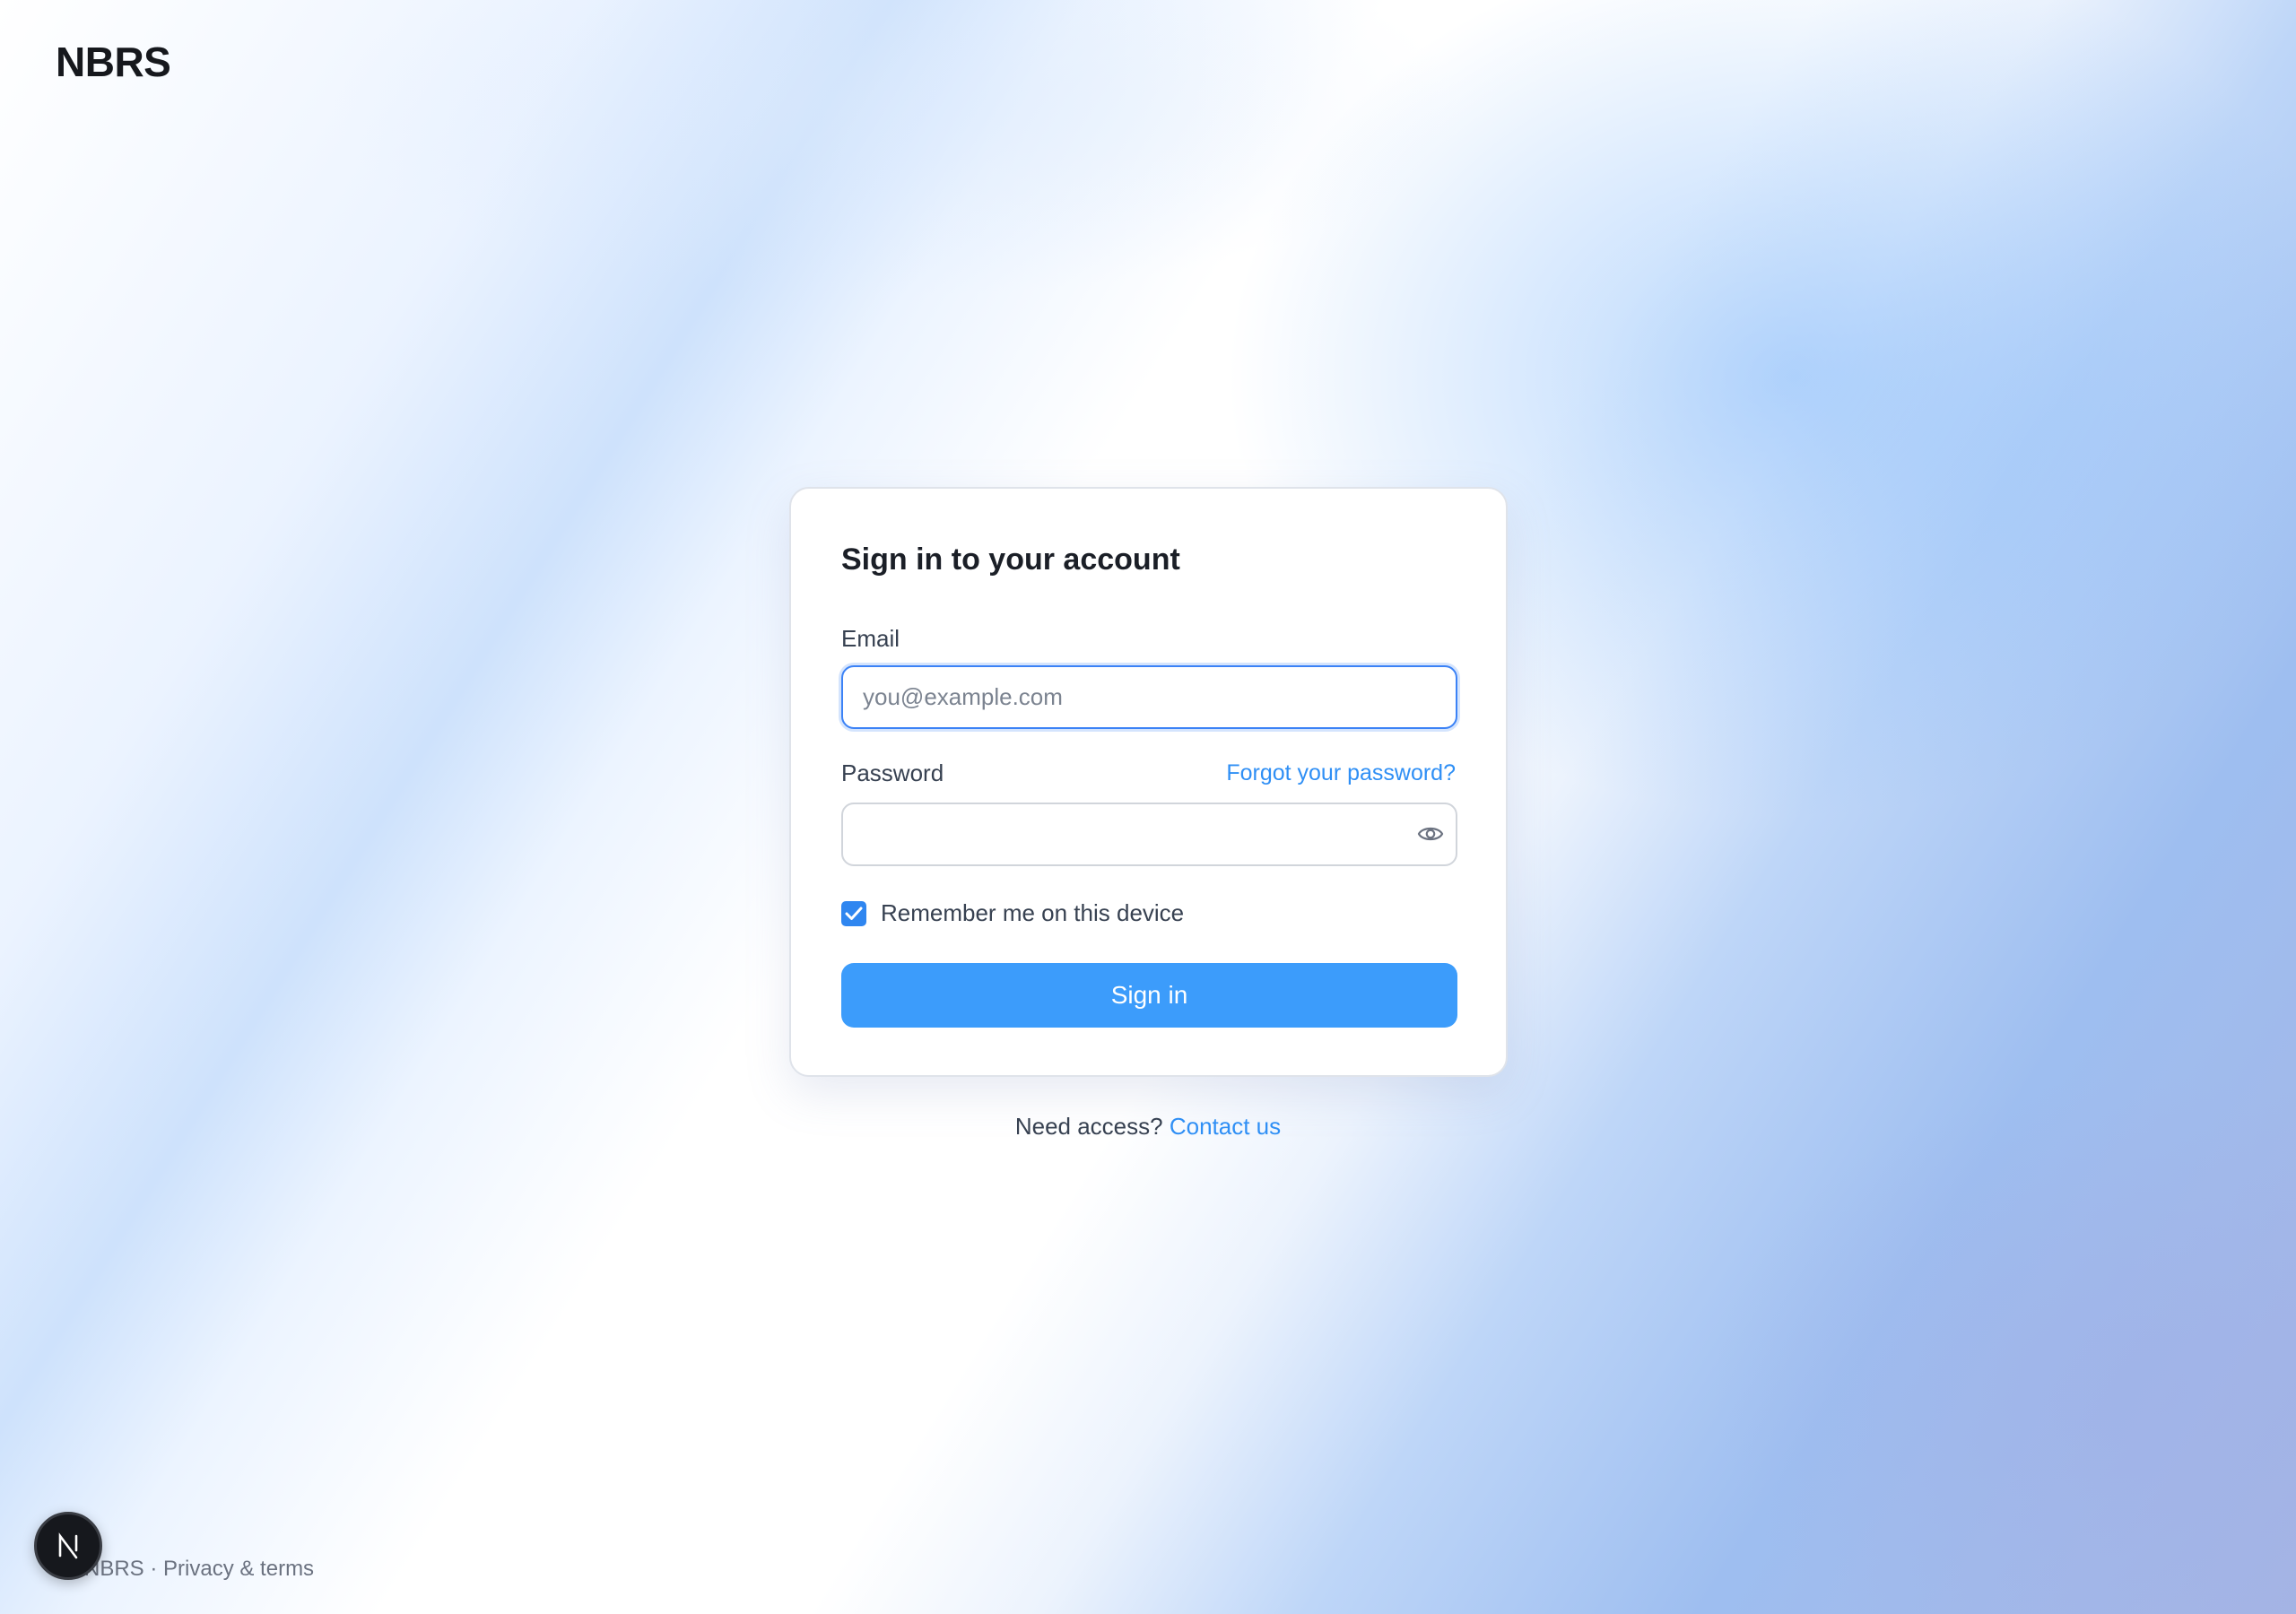 Image resolution: width=2296 pixels, height=1614 pixels. I want to click on n-logo-icon, so click(68, 1545).